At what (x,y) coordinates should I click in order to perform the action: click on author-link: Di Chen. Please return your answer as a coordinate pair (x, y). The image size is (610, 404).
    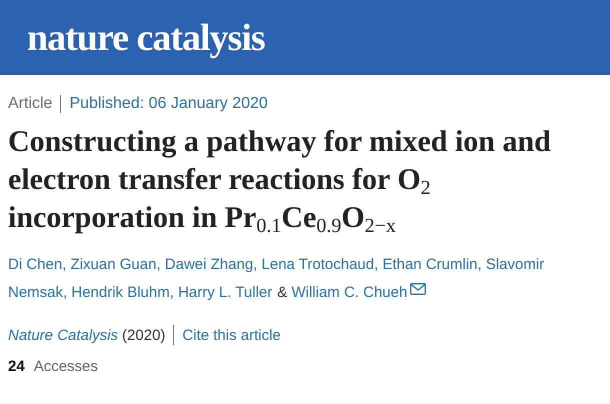
    Looking at the image, I should click on (35, 264).